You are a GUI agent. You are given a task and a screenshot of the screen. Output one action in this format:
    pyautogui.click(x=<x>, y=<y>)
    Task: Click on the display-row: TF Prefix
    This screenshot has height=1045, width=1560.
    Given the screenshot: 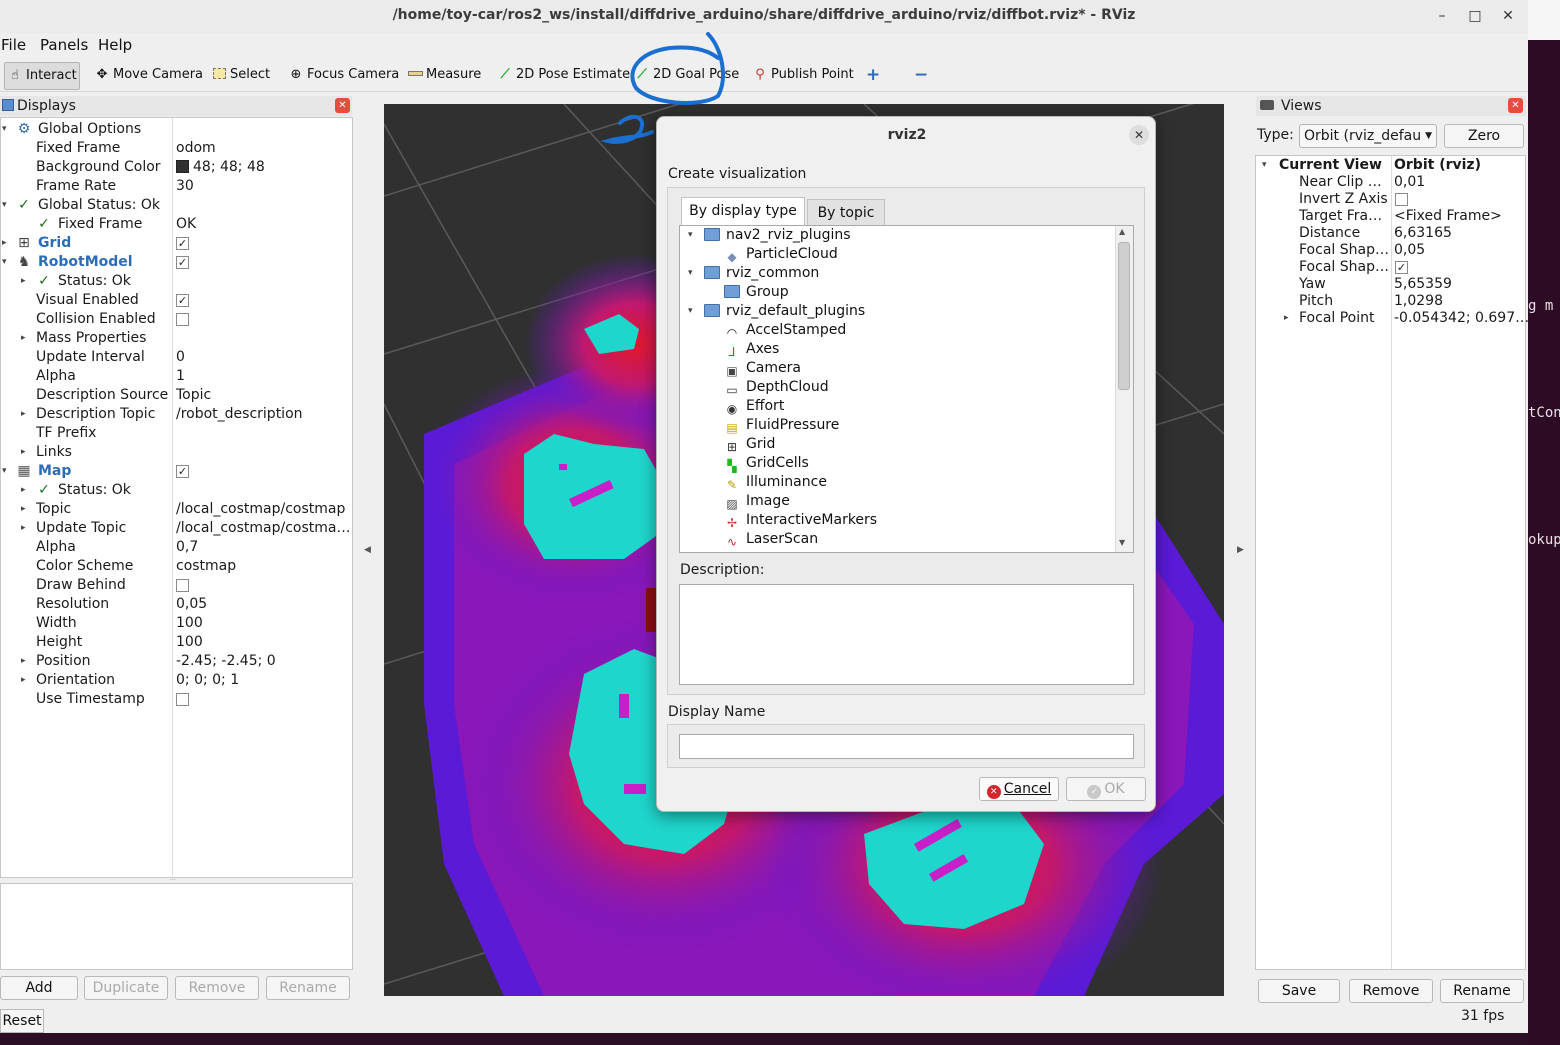 What is the action you would take?
    pyautogui.click(x=177, y=433)
    